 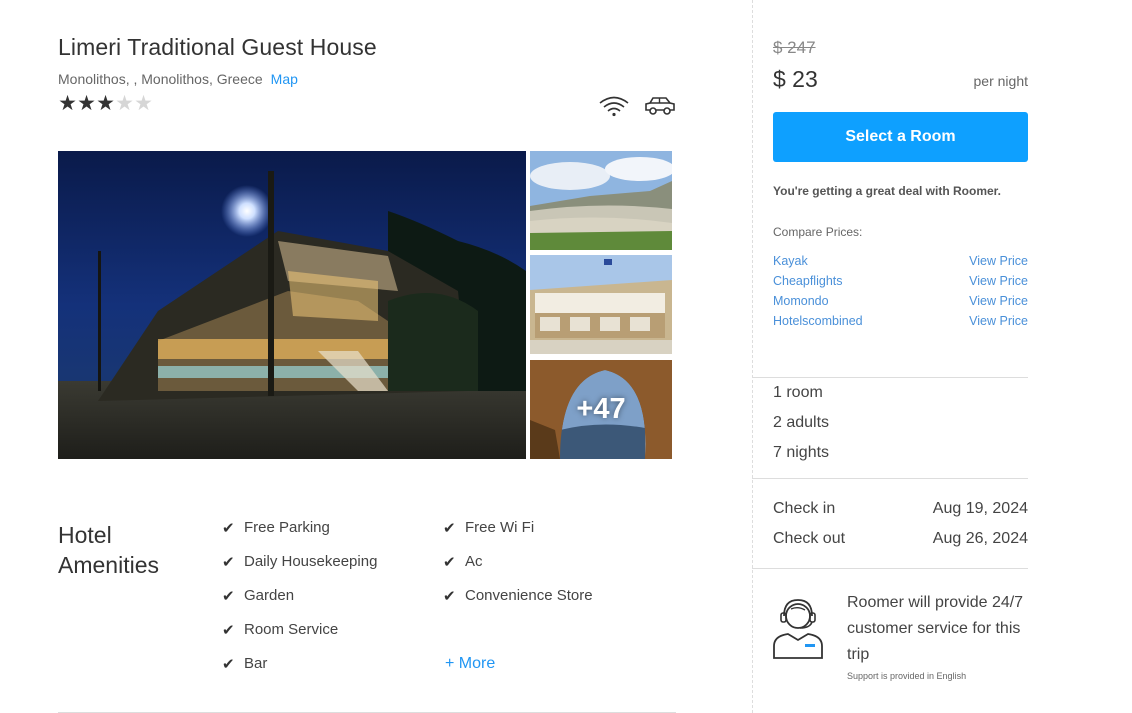 I want to click on column-divider, so click(x=752, y=356).